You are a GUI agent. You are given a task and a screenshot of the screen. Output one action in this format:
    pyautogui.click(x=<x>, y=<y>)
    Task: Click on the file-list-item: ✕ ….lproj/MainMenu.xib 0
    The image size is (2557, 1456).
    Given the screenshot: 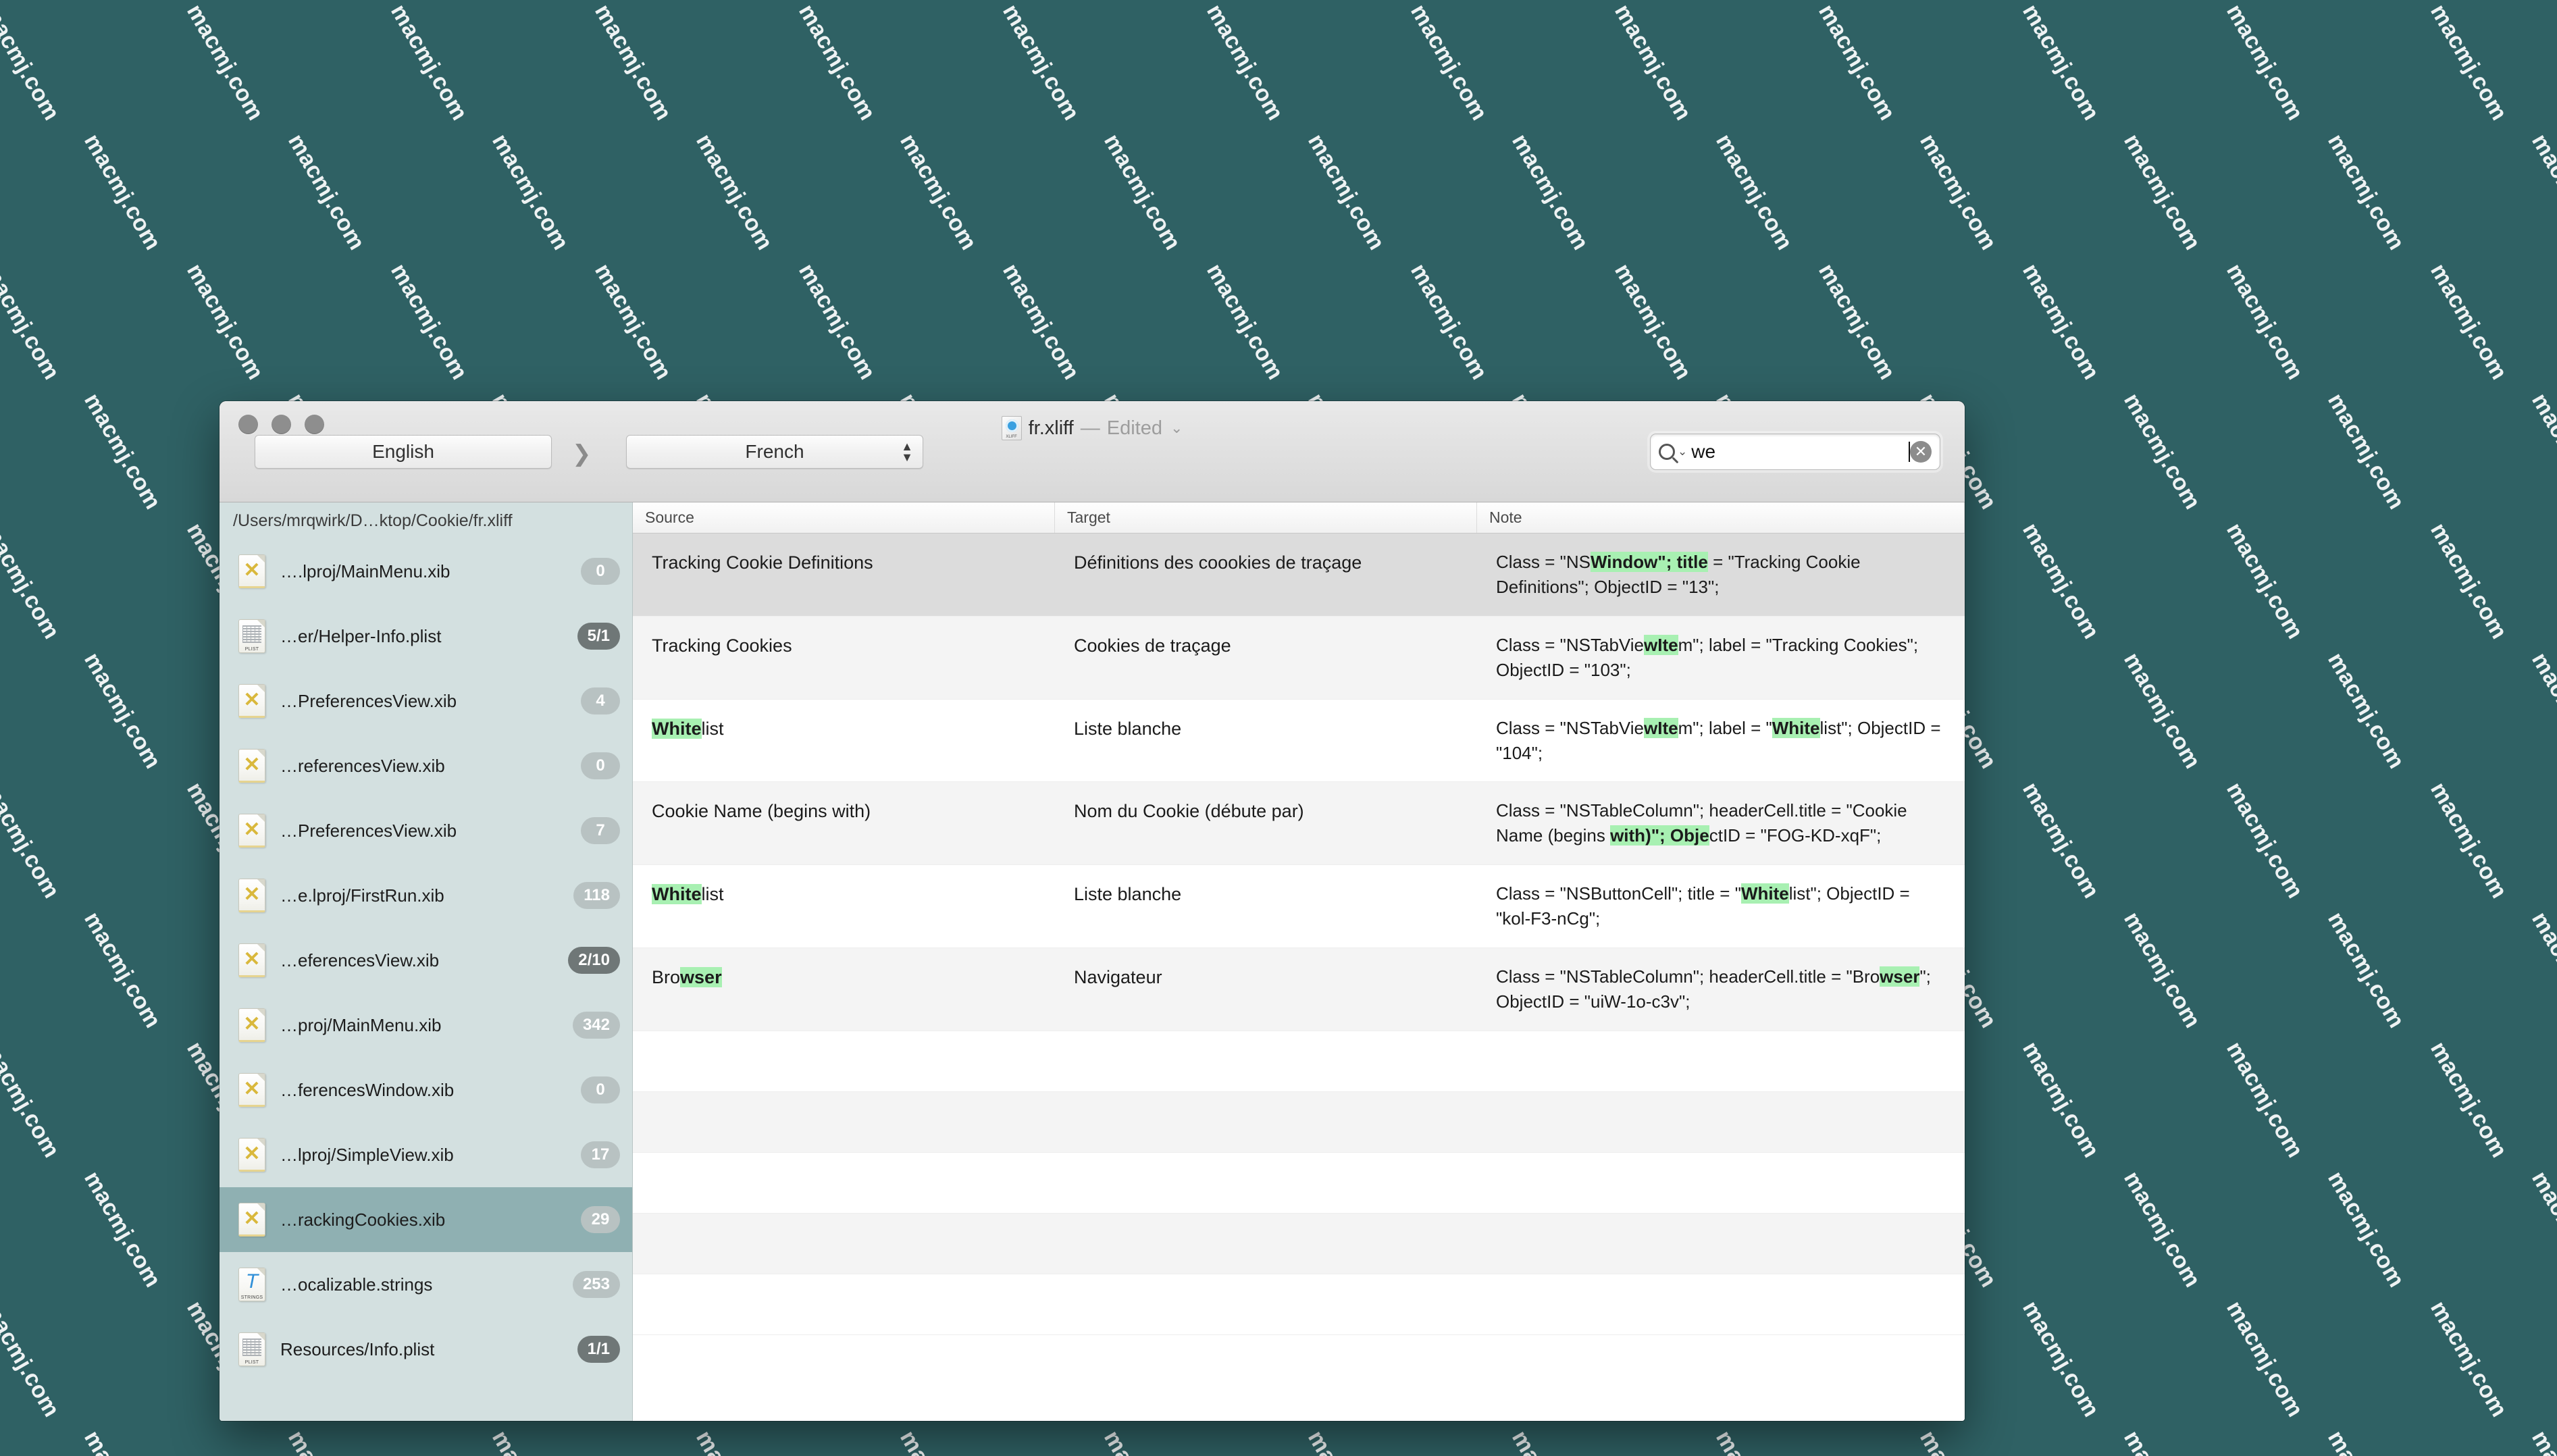 What is the action you would take?
    pyautogui.click(x=426, y=572)
    